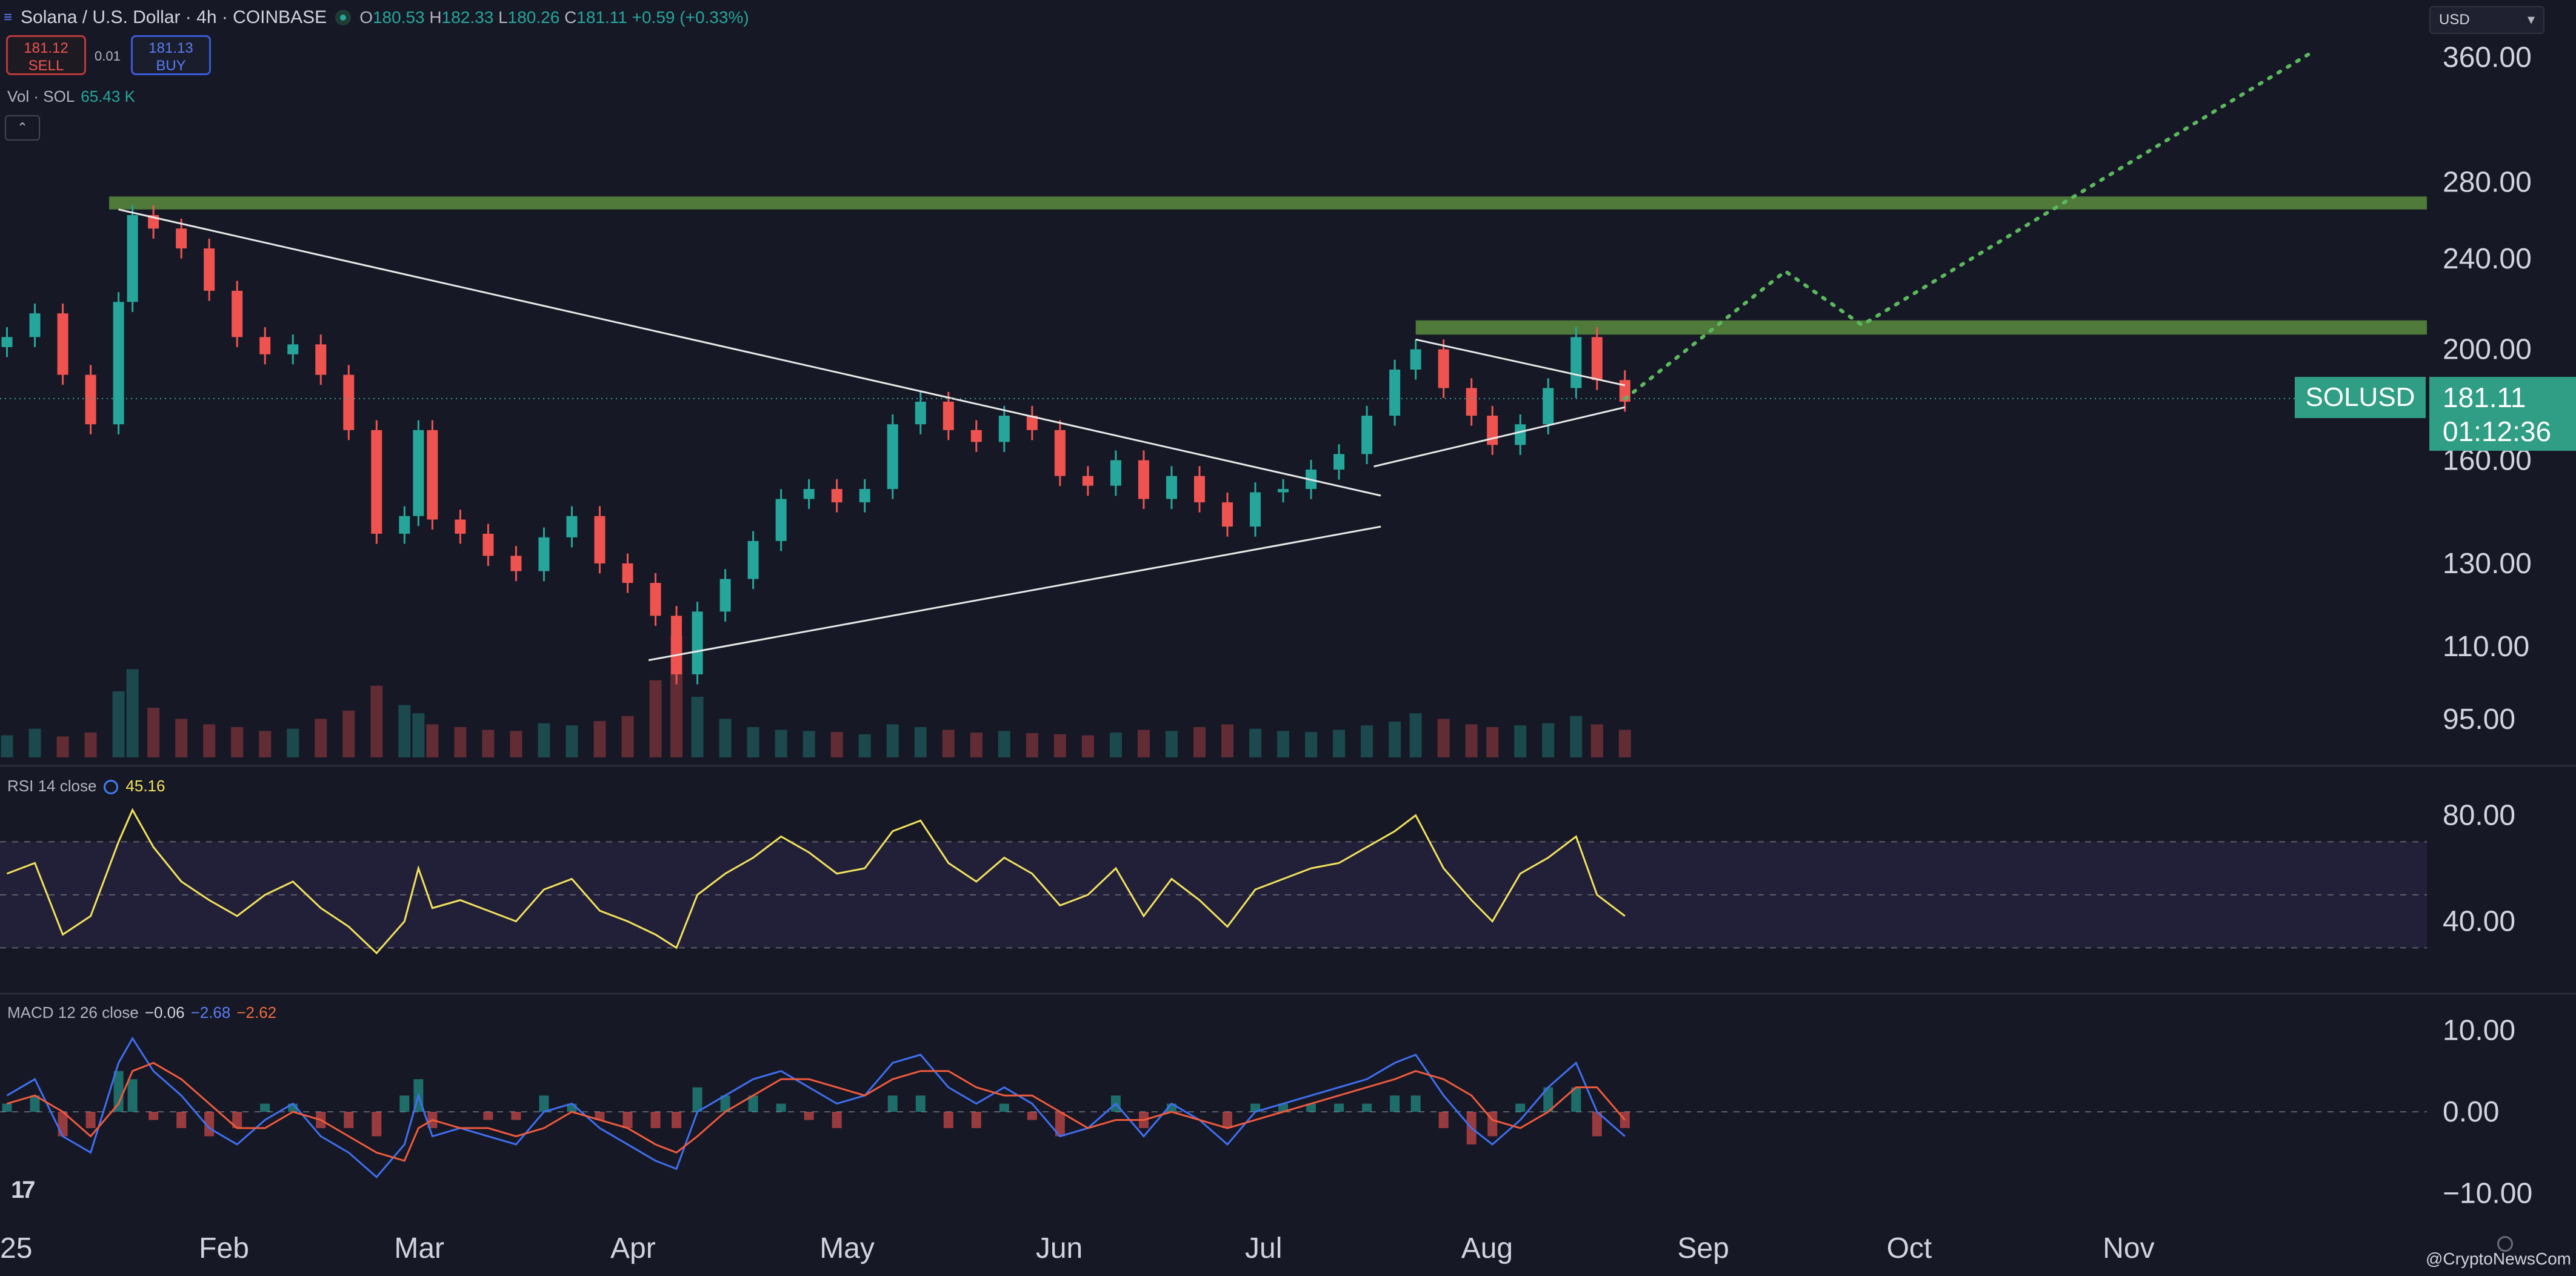  What do you see at coordinates (1703, 1248) in the screenshot?
I see `time-axis-label: Sep` at bounding box center [1703, 1248].